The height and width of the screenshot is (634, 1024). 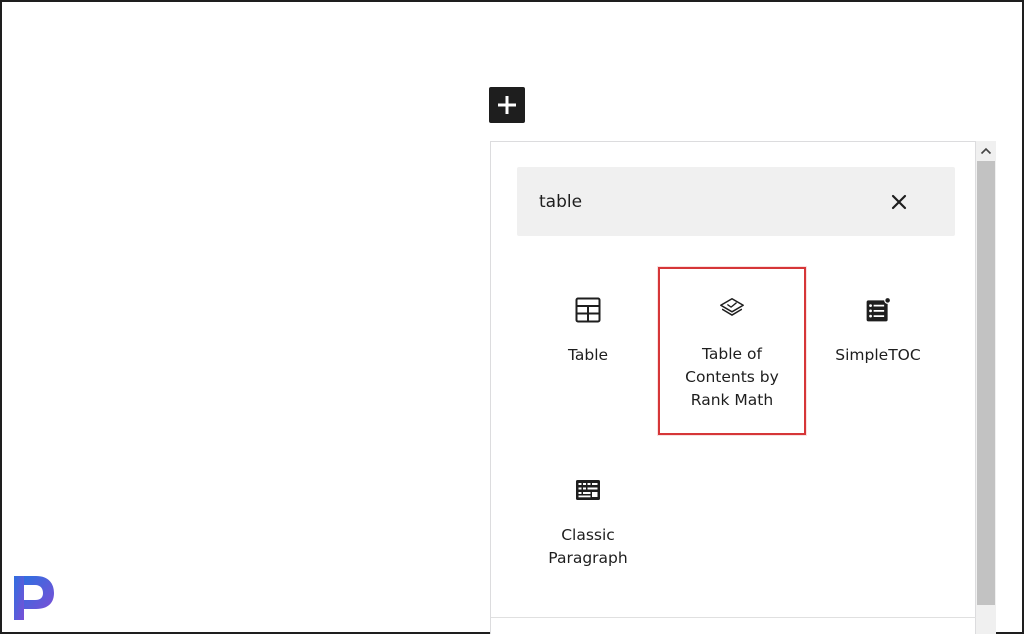 I want to click on block-result-simpletoc: SimpleTOC, so click(x=878, y=352).